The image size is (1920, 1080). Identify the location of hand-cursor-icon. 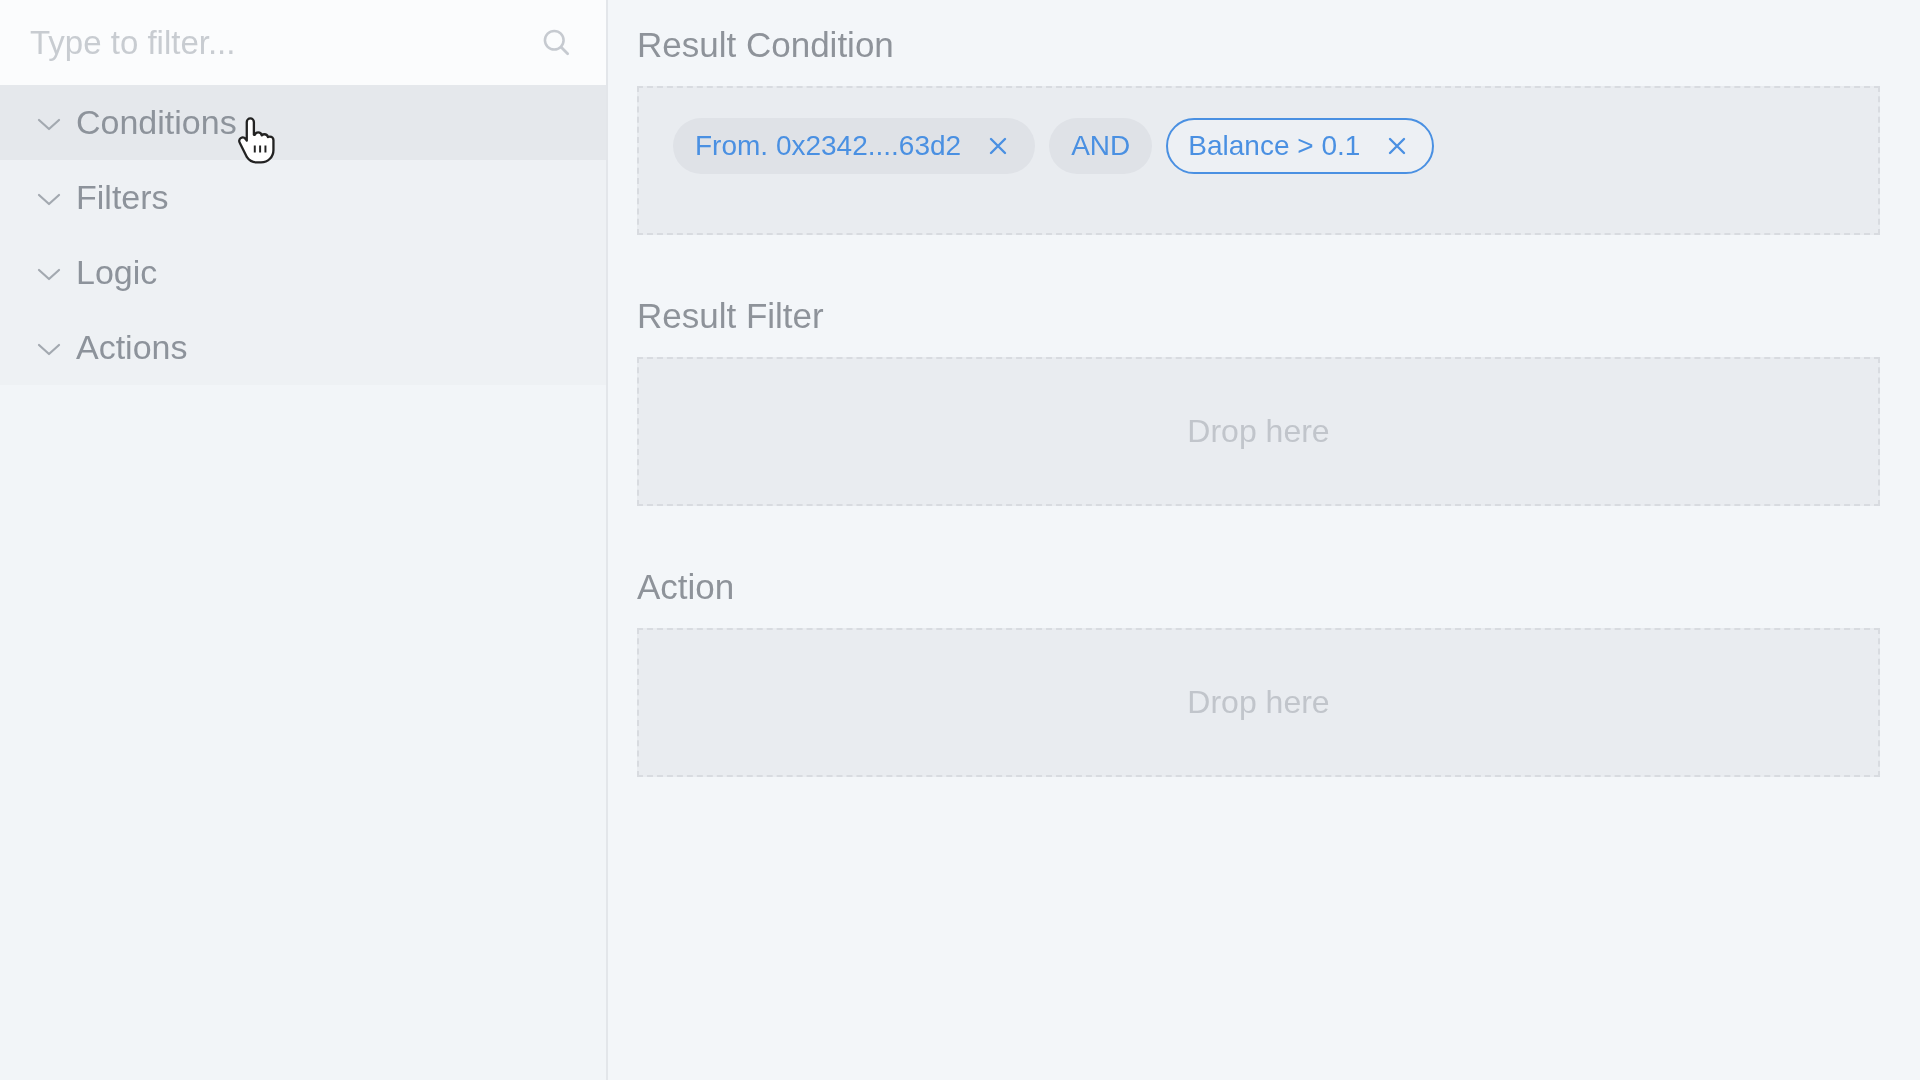
(256, 140).